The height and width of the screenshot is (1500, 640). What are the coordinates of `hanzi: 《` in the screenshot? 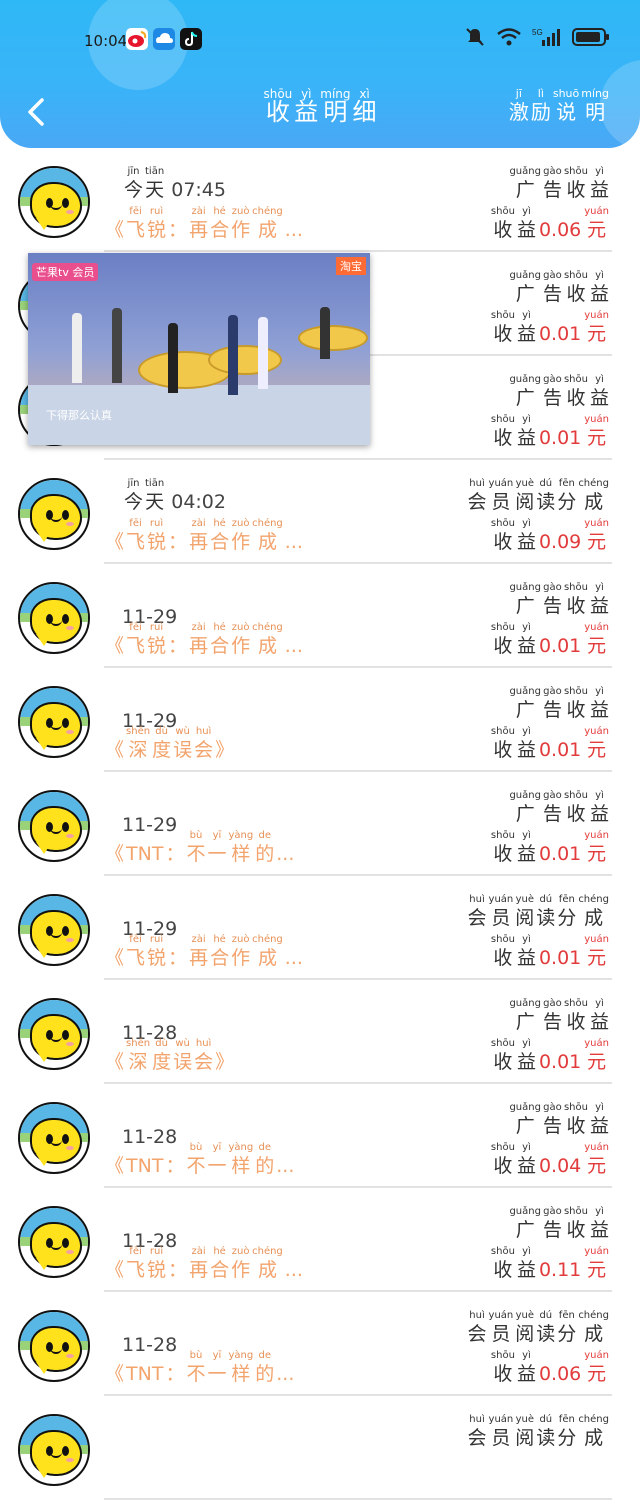 It's located at (115, 230).